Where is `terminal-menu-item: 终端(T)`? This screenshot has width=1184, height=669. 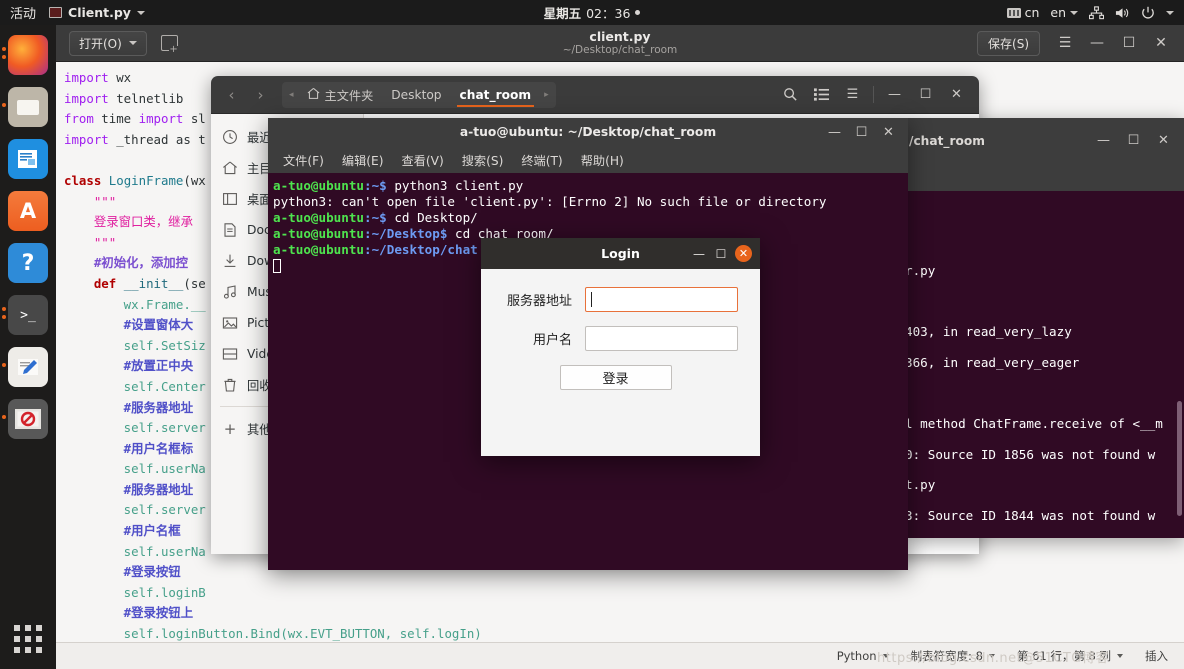 terminal-menu-item: 终端(T) is located at coordinates (541, 160).